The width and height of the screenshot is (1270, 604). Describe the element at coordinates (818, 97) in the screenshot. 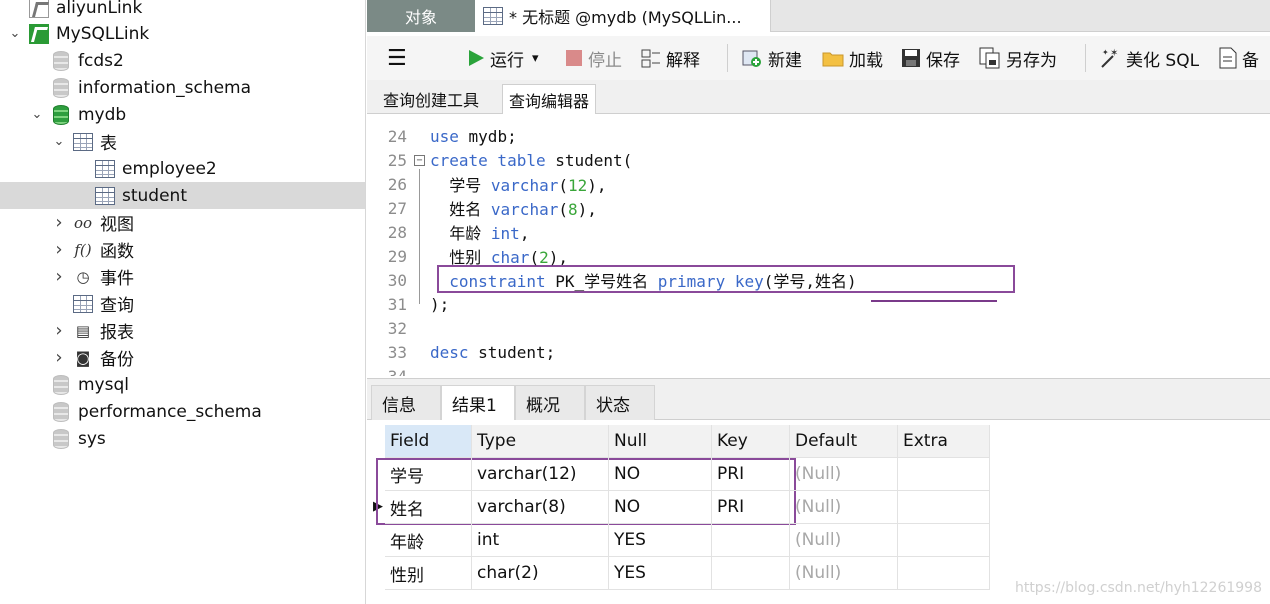

I see `query-subtabs: 查询创建工具 查询编辑器` at that location.